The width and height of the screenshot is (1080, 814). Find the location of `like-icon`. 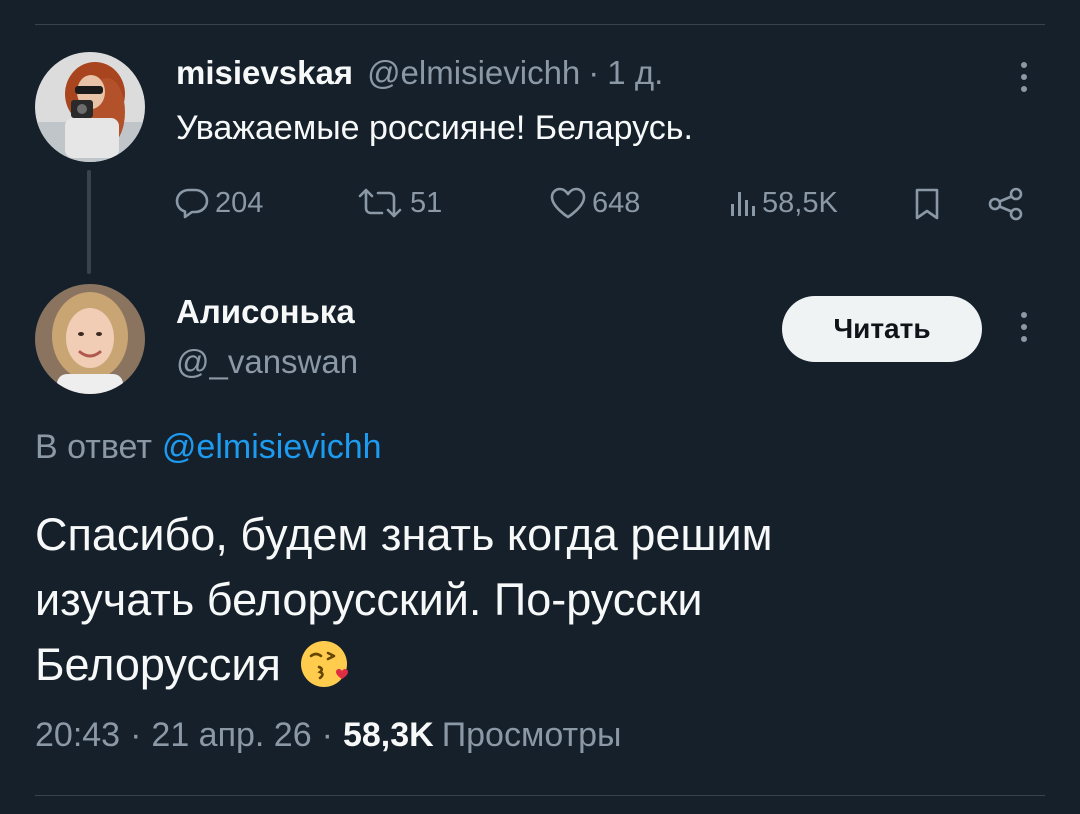

like-icon is located at coordinates (568, 203).